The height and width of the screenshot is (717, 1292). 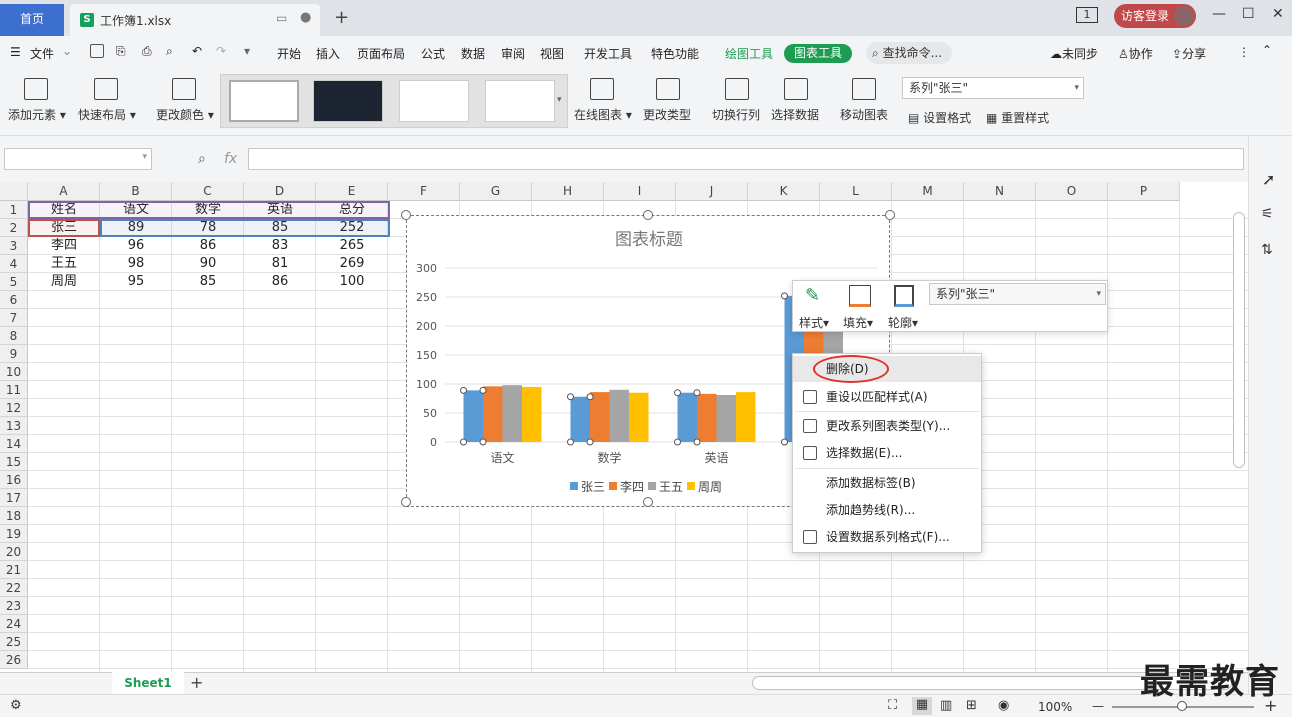 I want to click on collab-button: ♙协作, so click(x=1135, y=53).